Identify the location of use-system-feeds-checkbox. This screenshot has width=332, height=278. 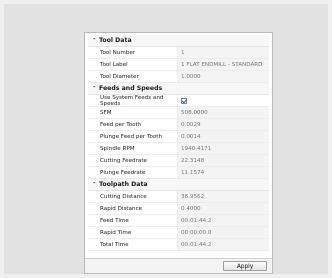
(184, 100).